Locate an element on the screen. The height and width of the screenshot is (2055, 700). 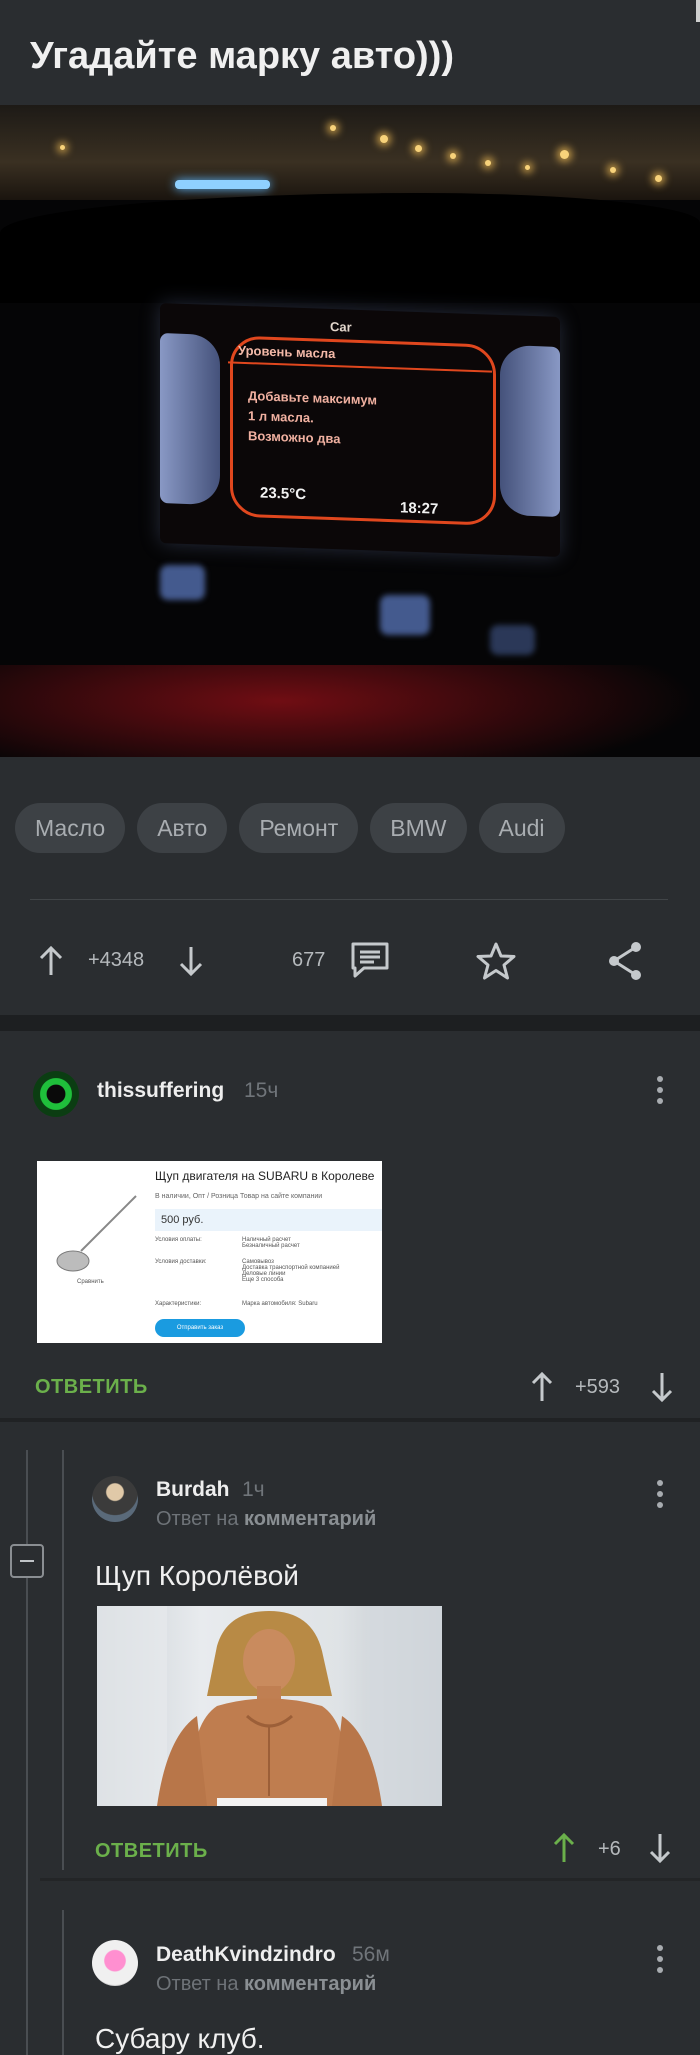
comment-text: Щуп Королёвой is located at coordinates (197, 1575).